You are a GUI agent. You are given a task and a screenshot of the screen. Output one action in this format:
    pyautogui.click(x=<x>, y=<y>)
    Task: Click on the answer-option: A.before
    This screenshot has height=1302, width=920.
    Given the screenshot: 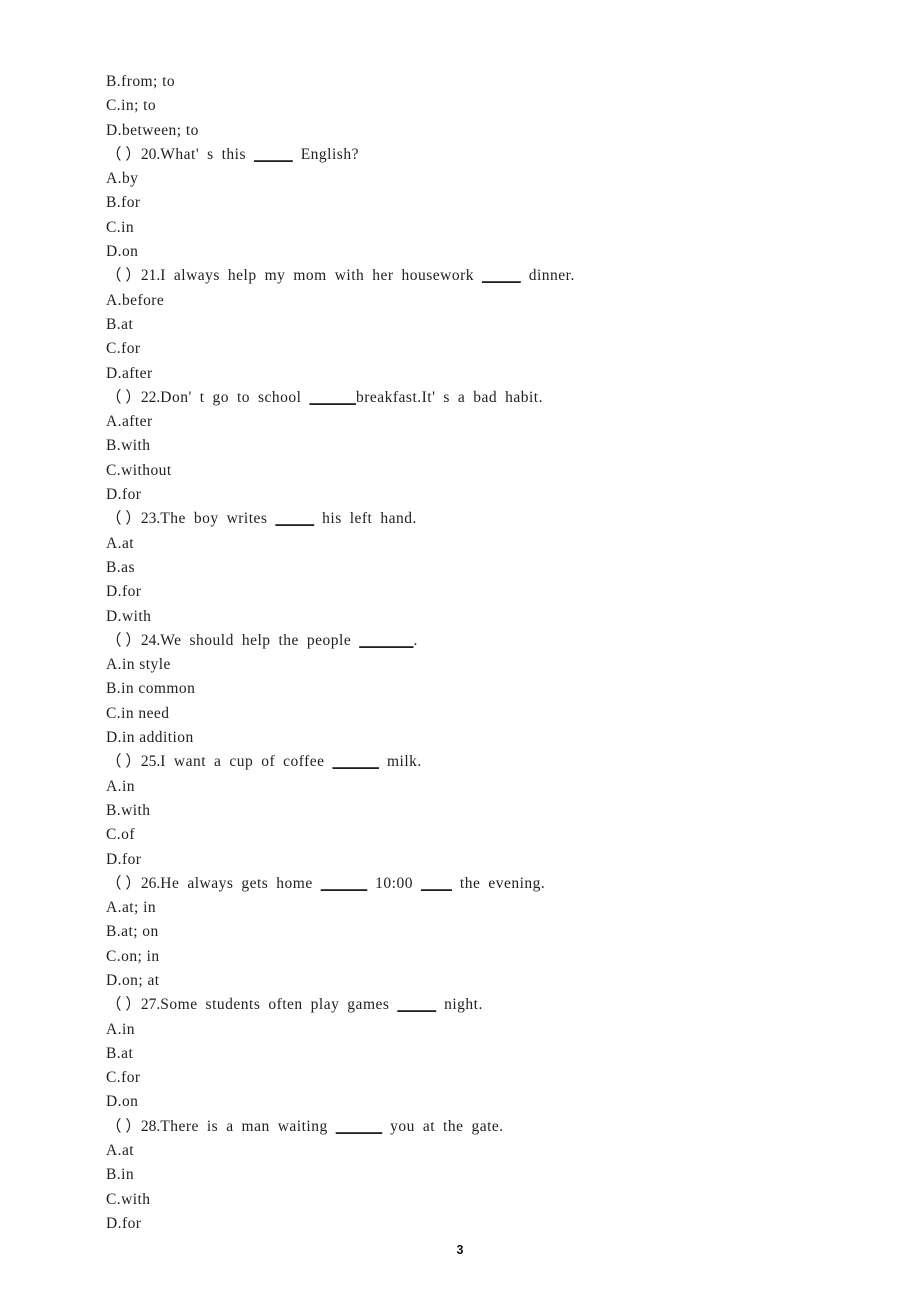 What is the action you would take?
    pyautogui.click(x=456, y=301)
    